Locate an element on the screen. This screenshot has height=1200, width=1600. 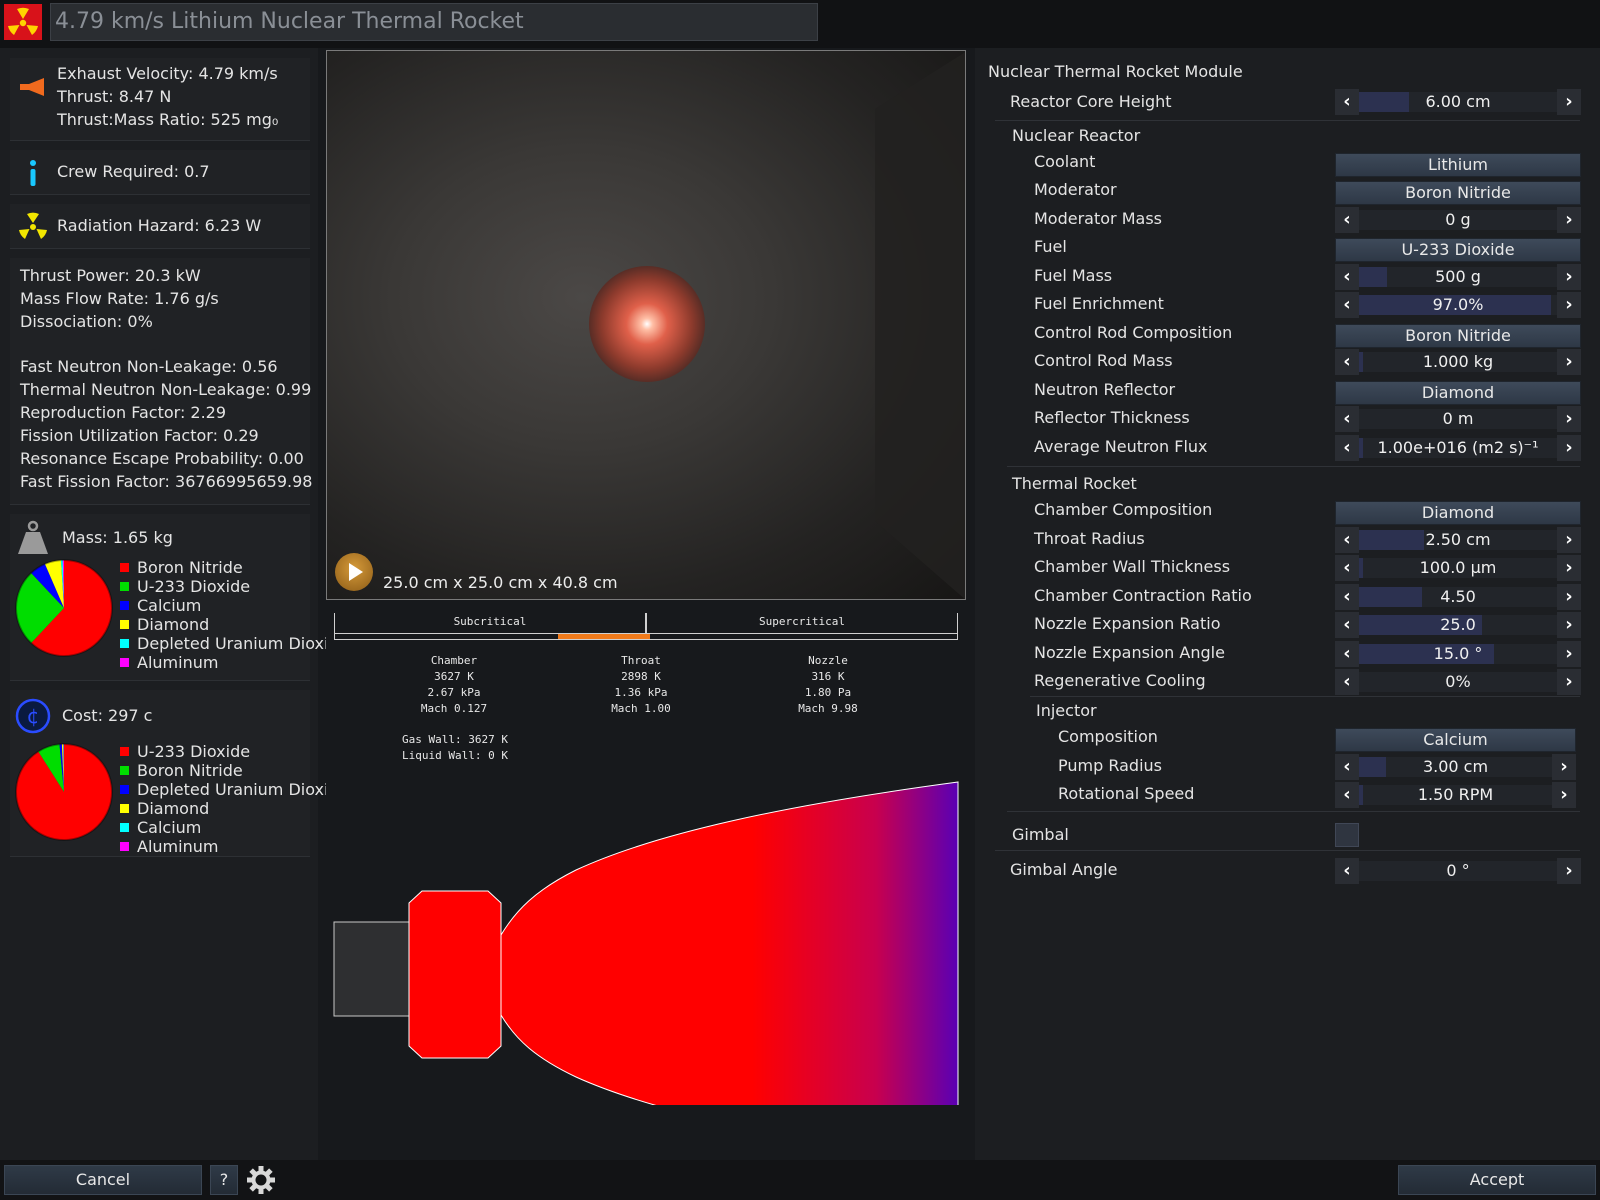
nozzle-expansion-angle-slider: ‹ 15.0 ° › is located at coordinates (1458, 654).